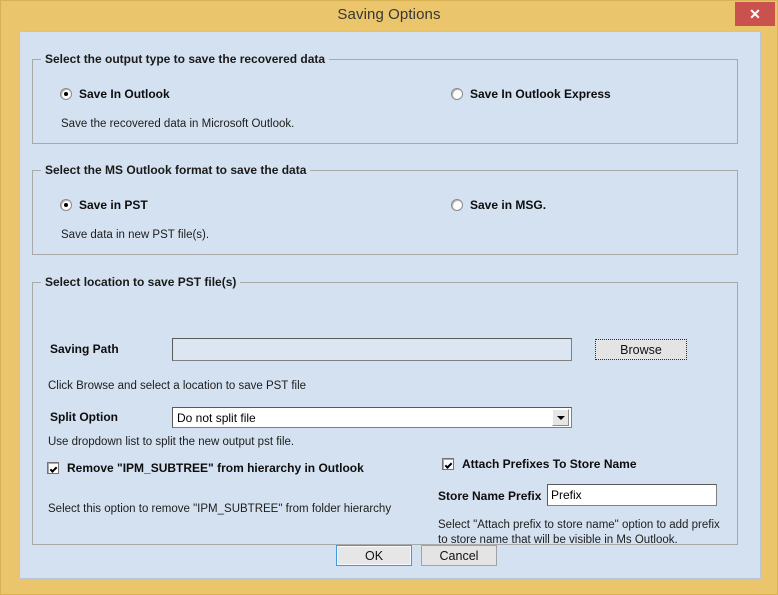  What do you see at coordinates (457, 94) in the screenshot?
I see `radio-indicator-save-in-outlook-express` at bounding box center [457, 94].